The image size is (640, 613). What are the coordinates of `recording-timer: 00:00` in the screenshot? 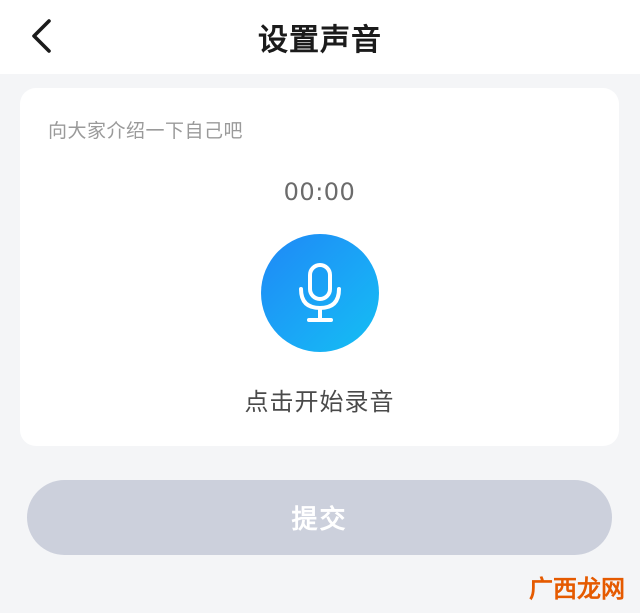 It's located at (319, 192).